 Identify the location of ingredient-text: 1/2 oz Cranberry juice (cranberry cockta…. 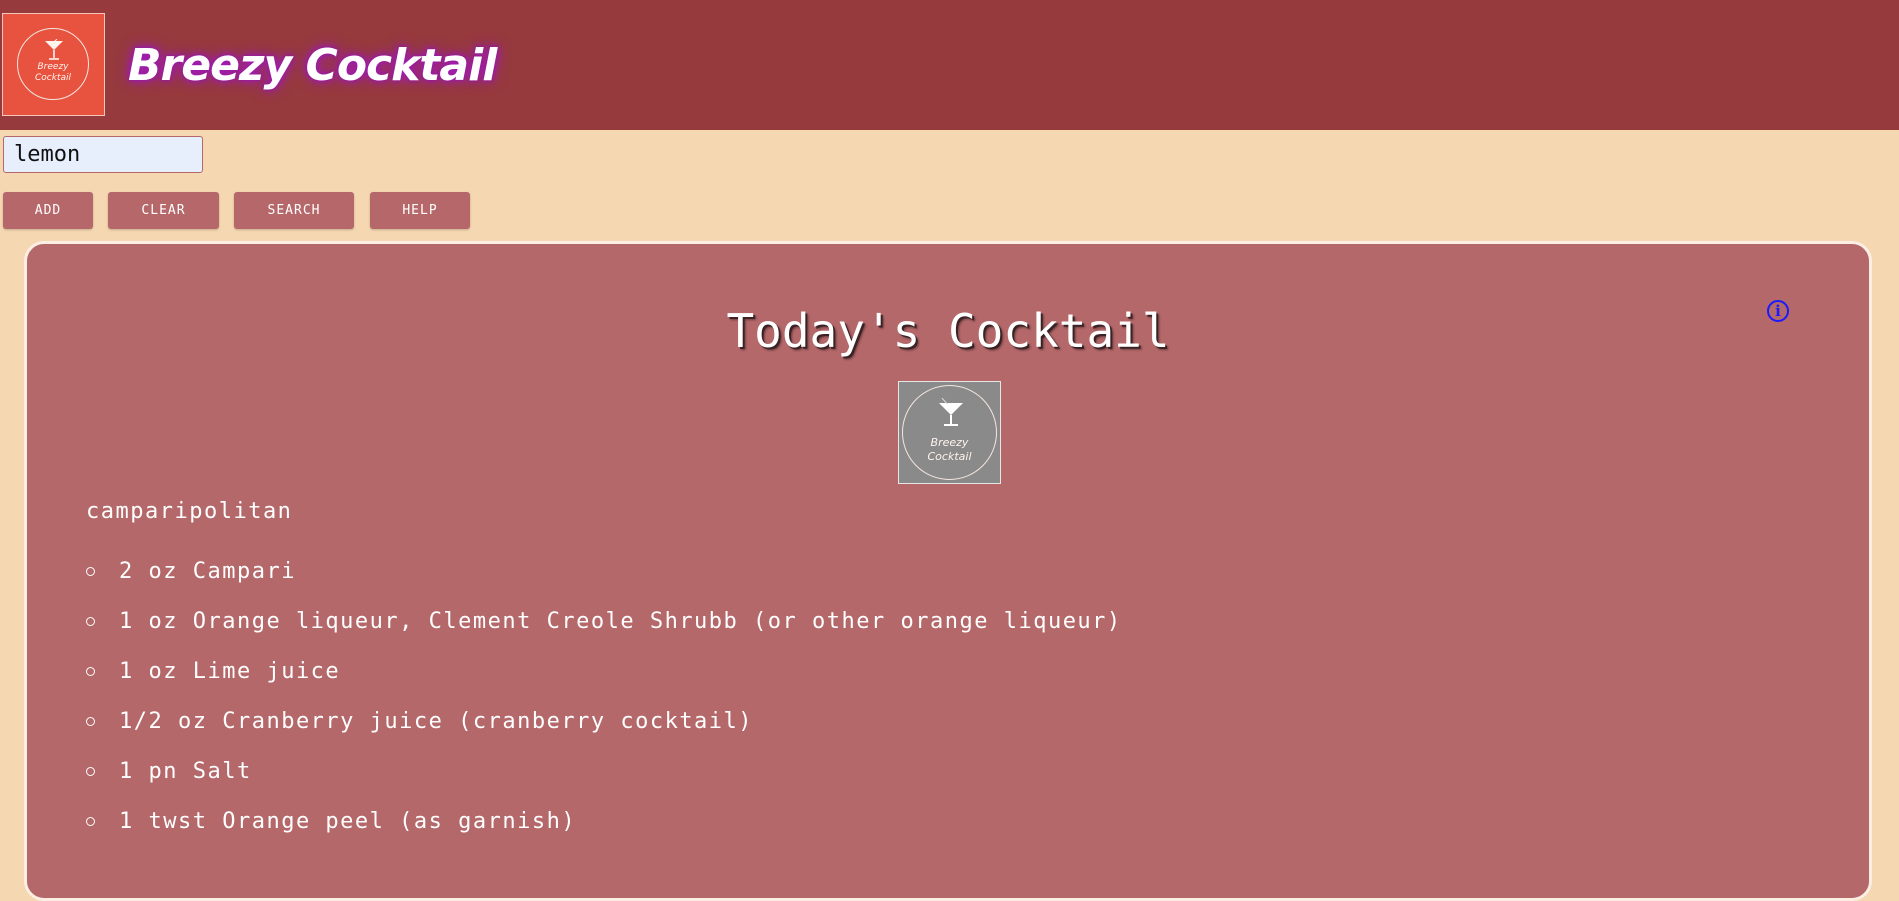
(436, 721).